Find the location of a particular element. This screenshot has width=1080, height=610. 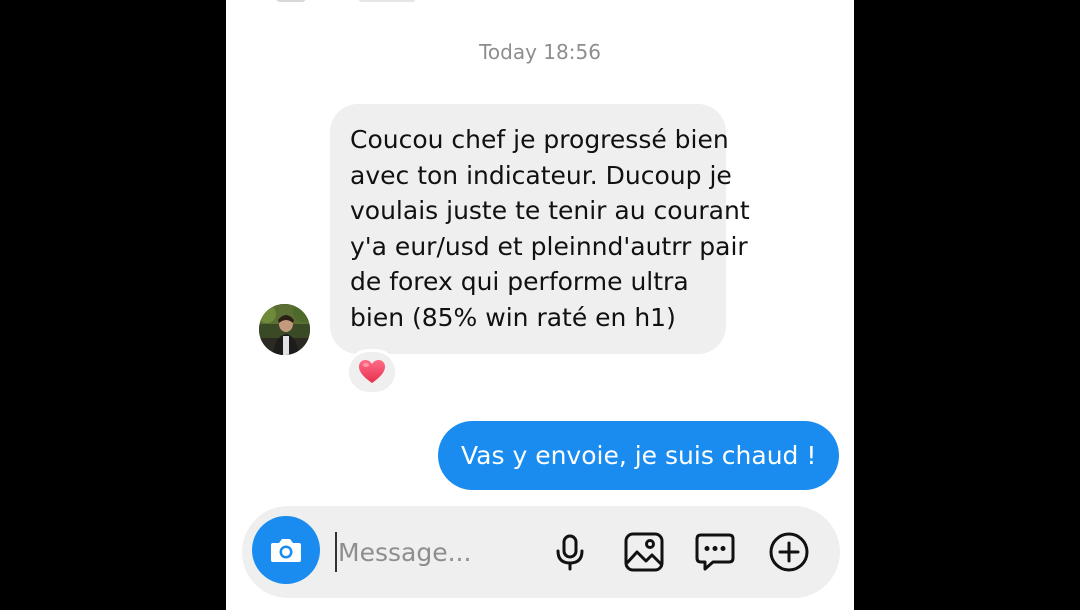

message-reaction is located at coordinates (372, 372).